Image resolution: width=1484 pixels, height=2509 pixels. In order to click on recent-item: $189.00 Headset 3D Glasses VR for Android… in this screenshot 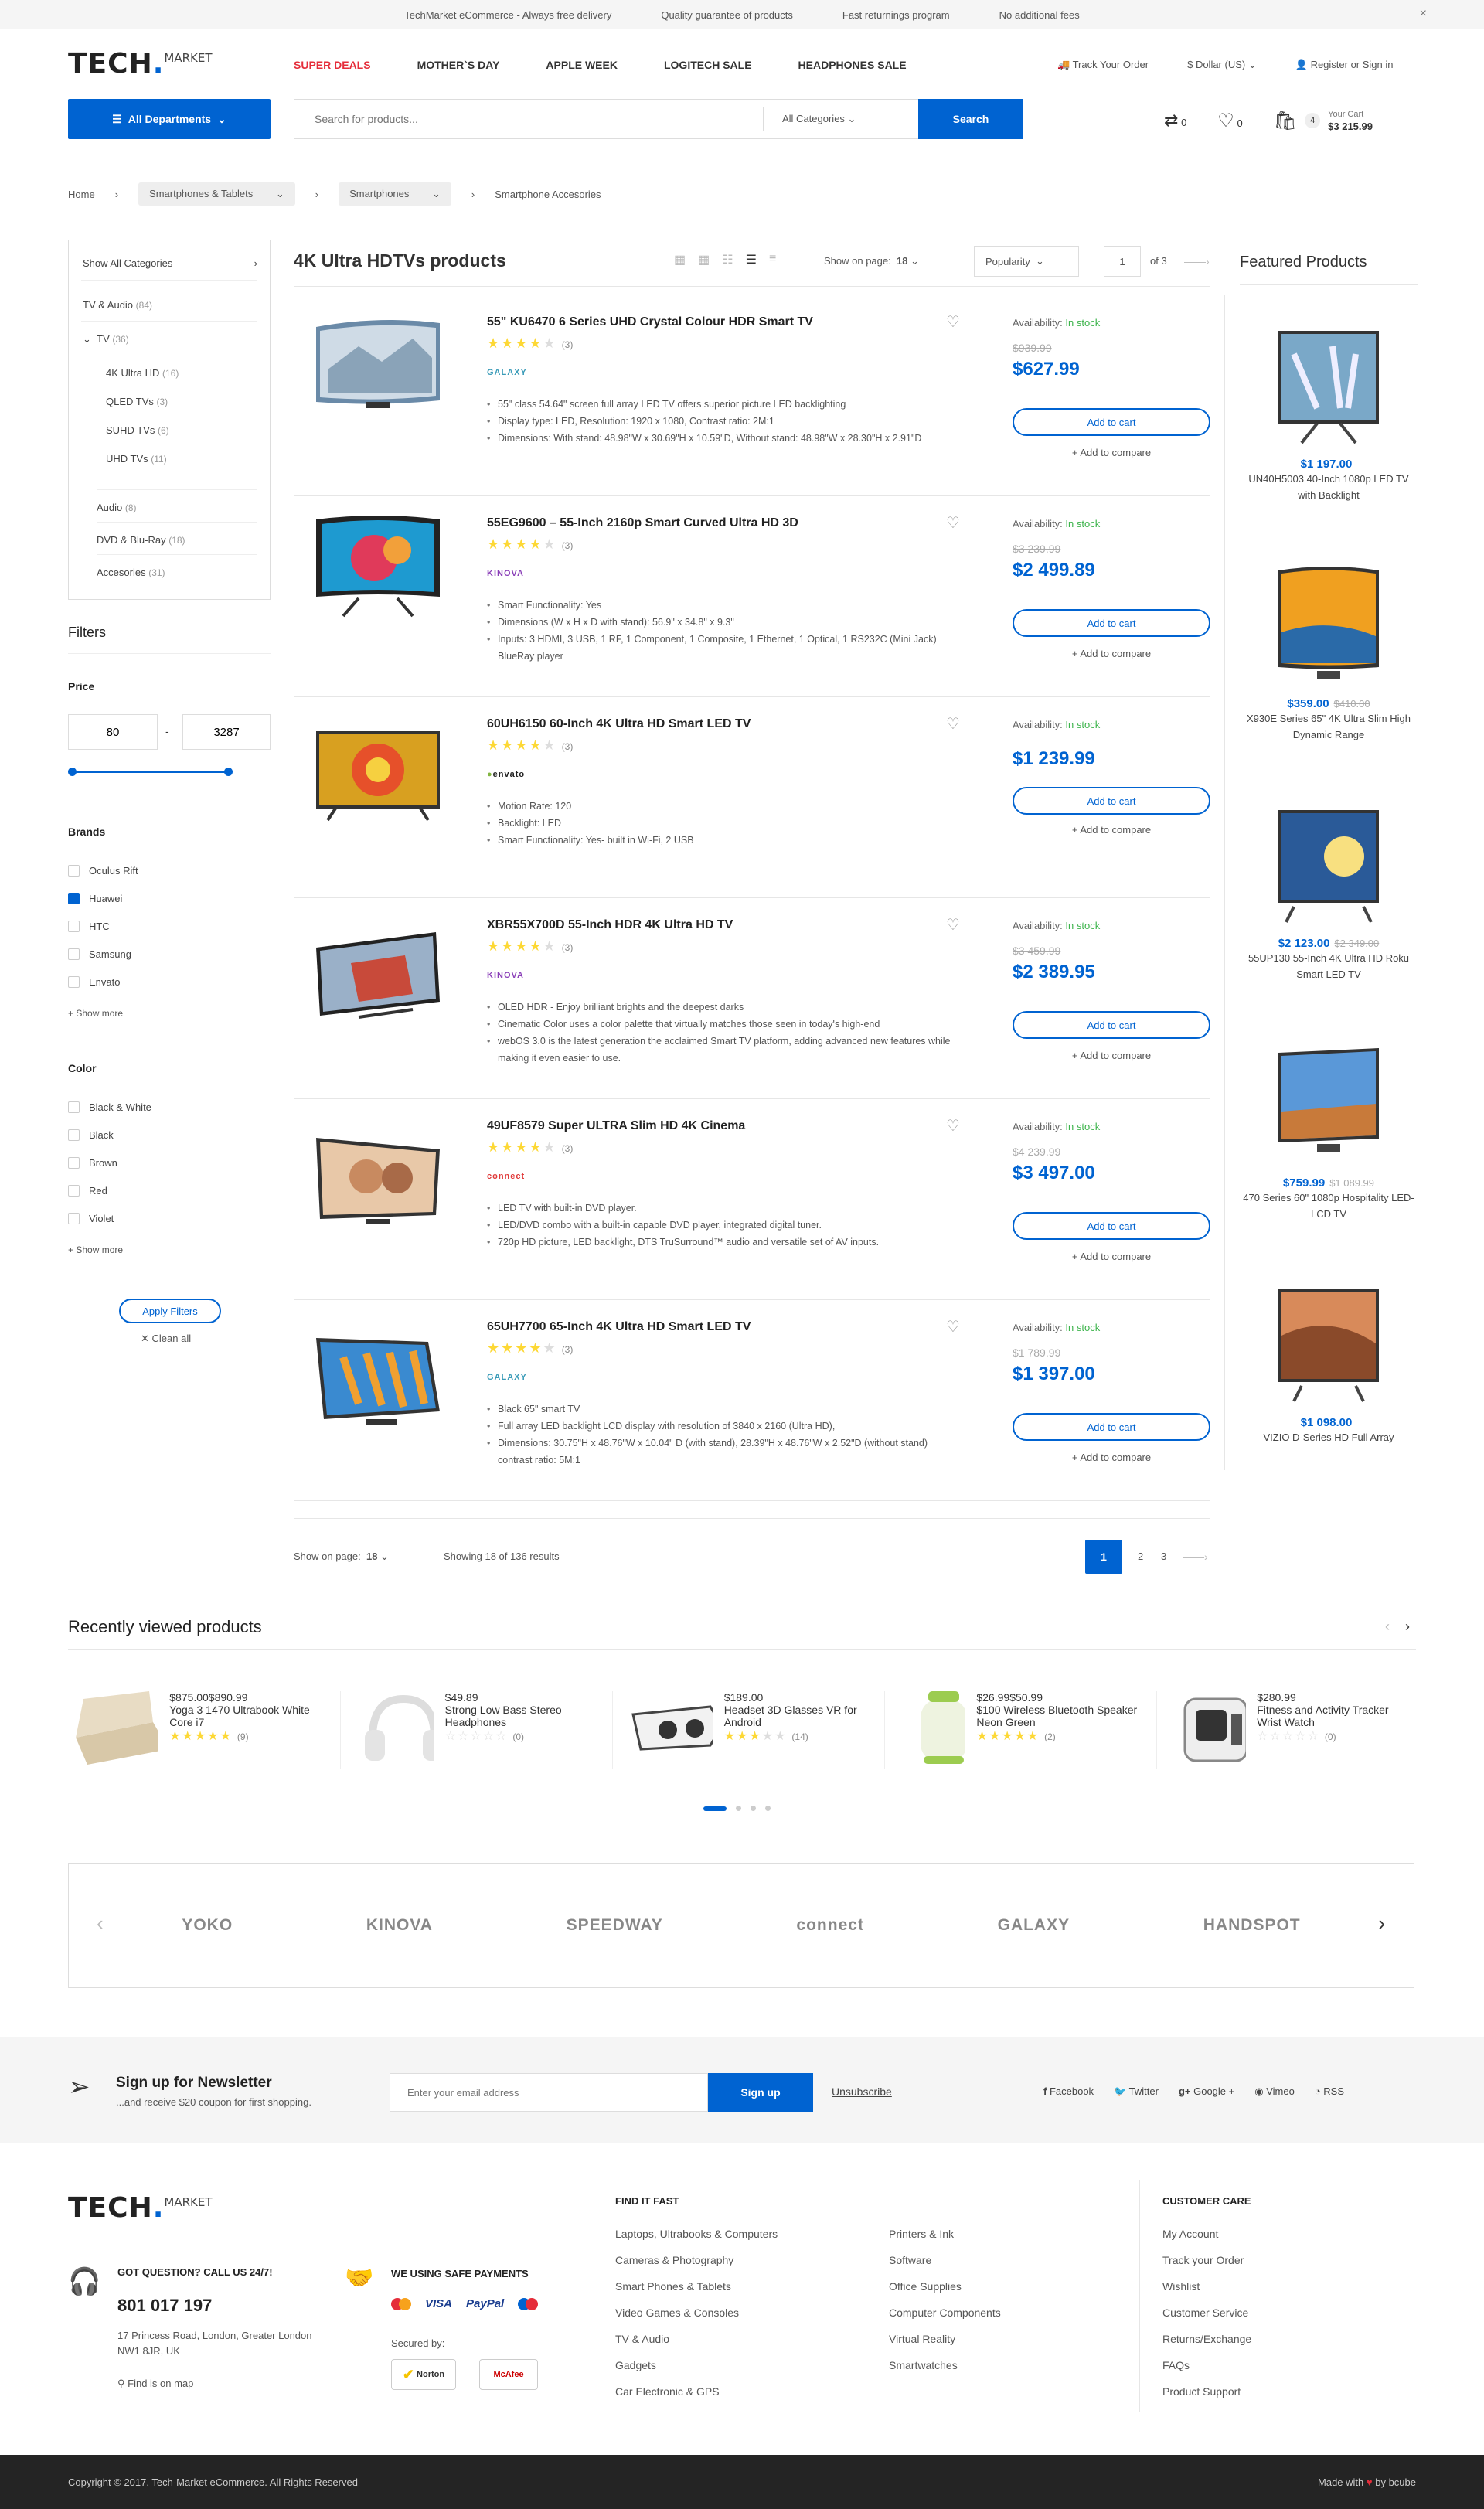, I will do `click(743, 1730)`.